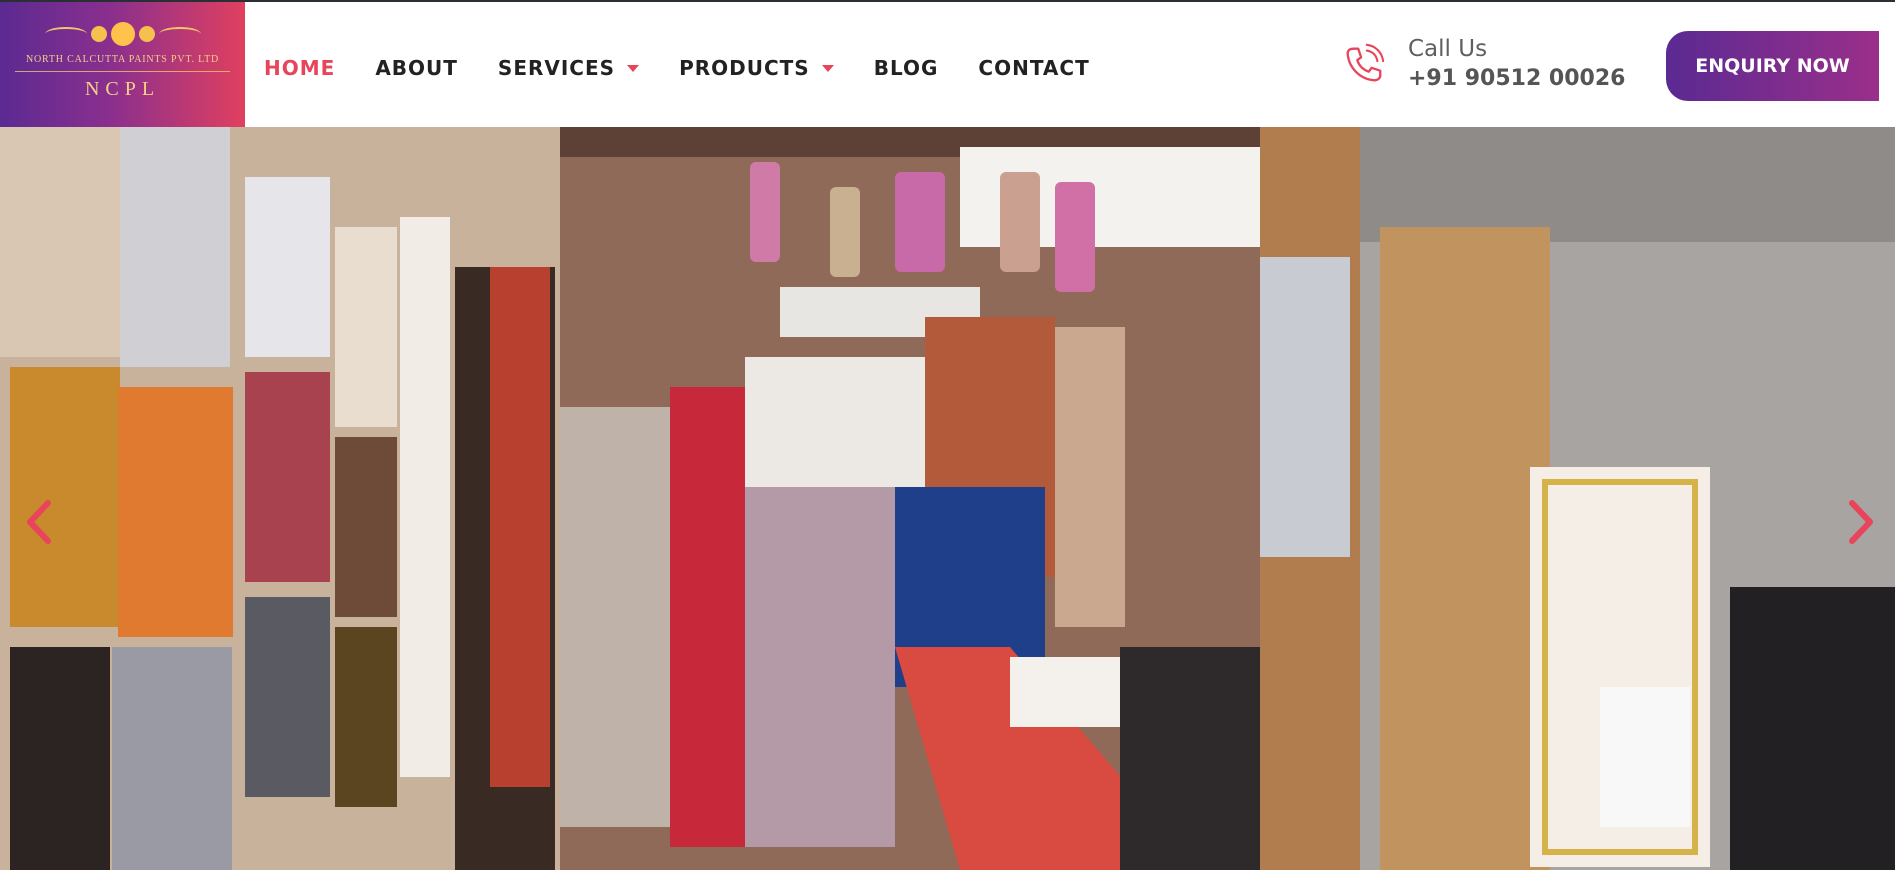 The height and width of the screenshot is (870, 1895). I want to click on logo-divider, so click(122, 71).